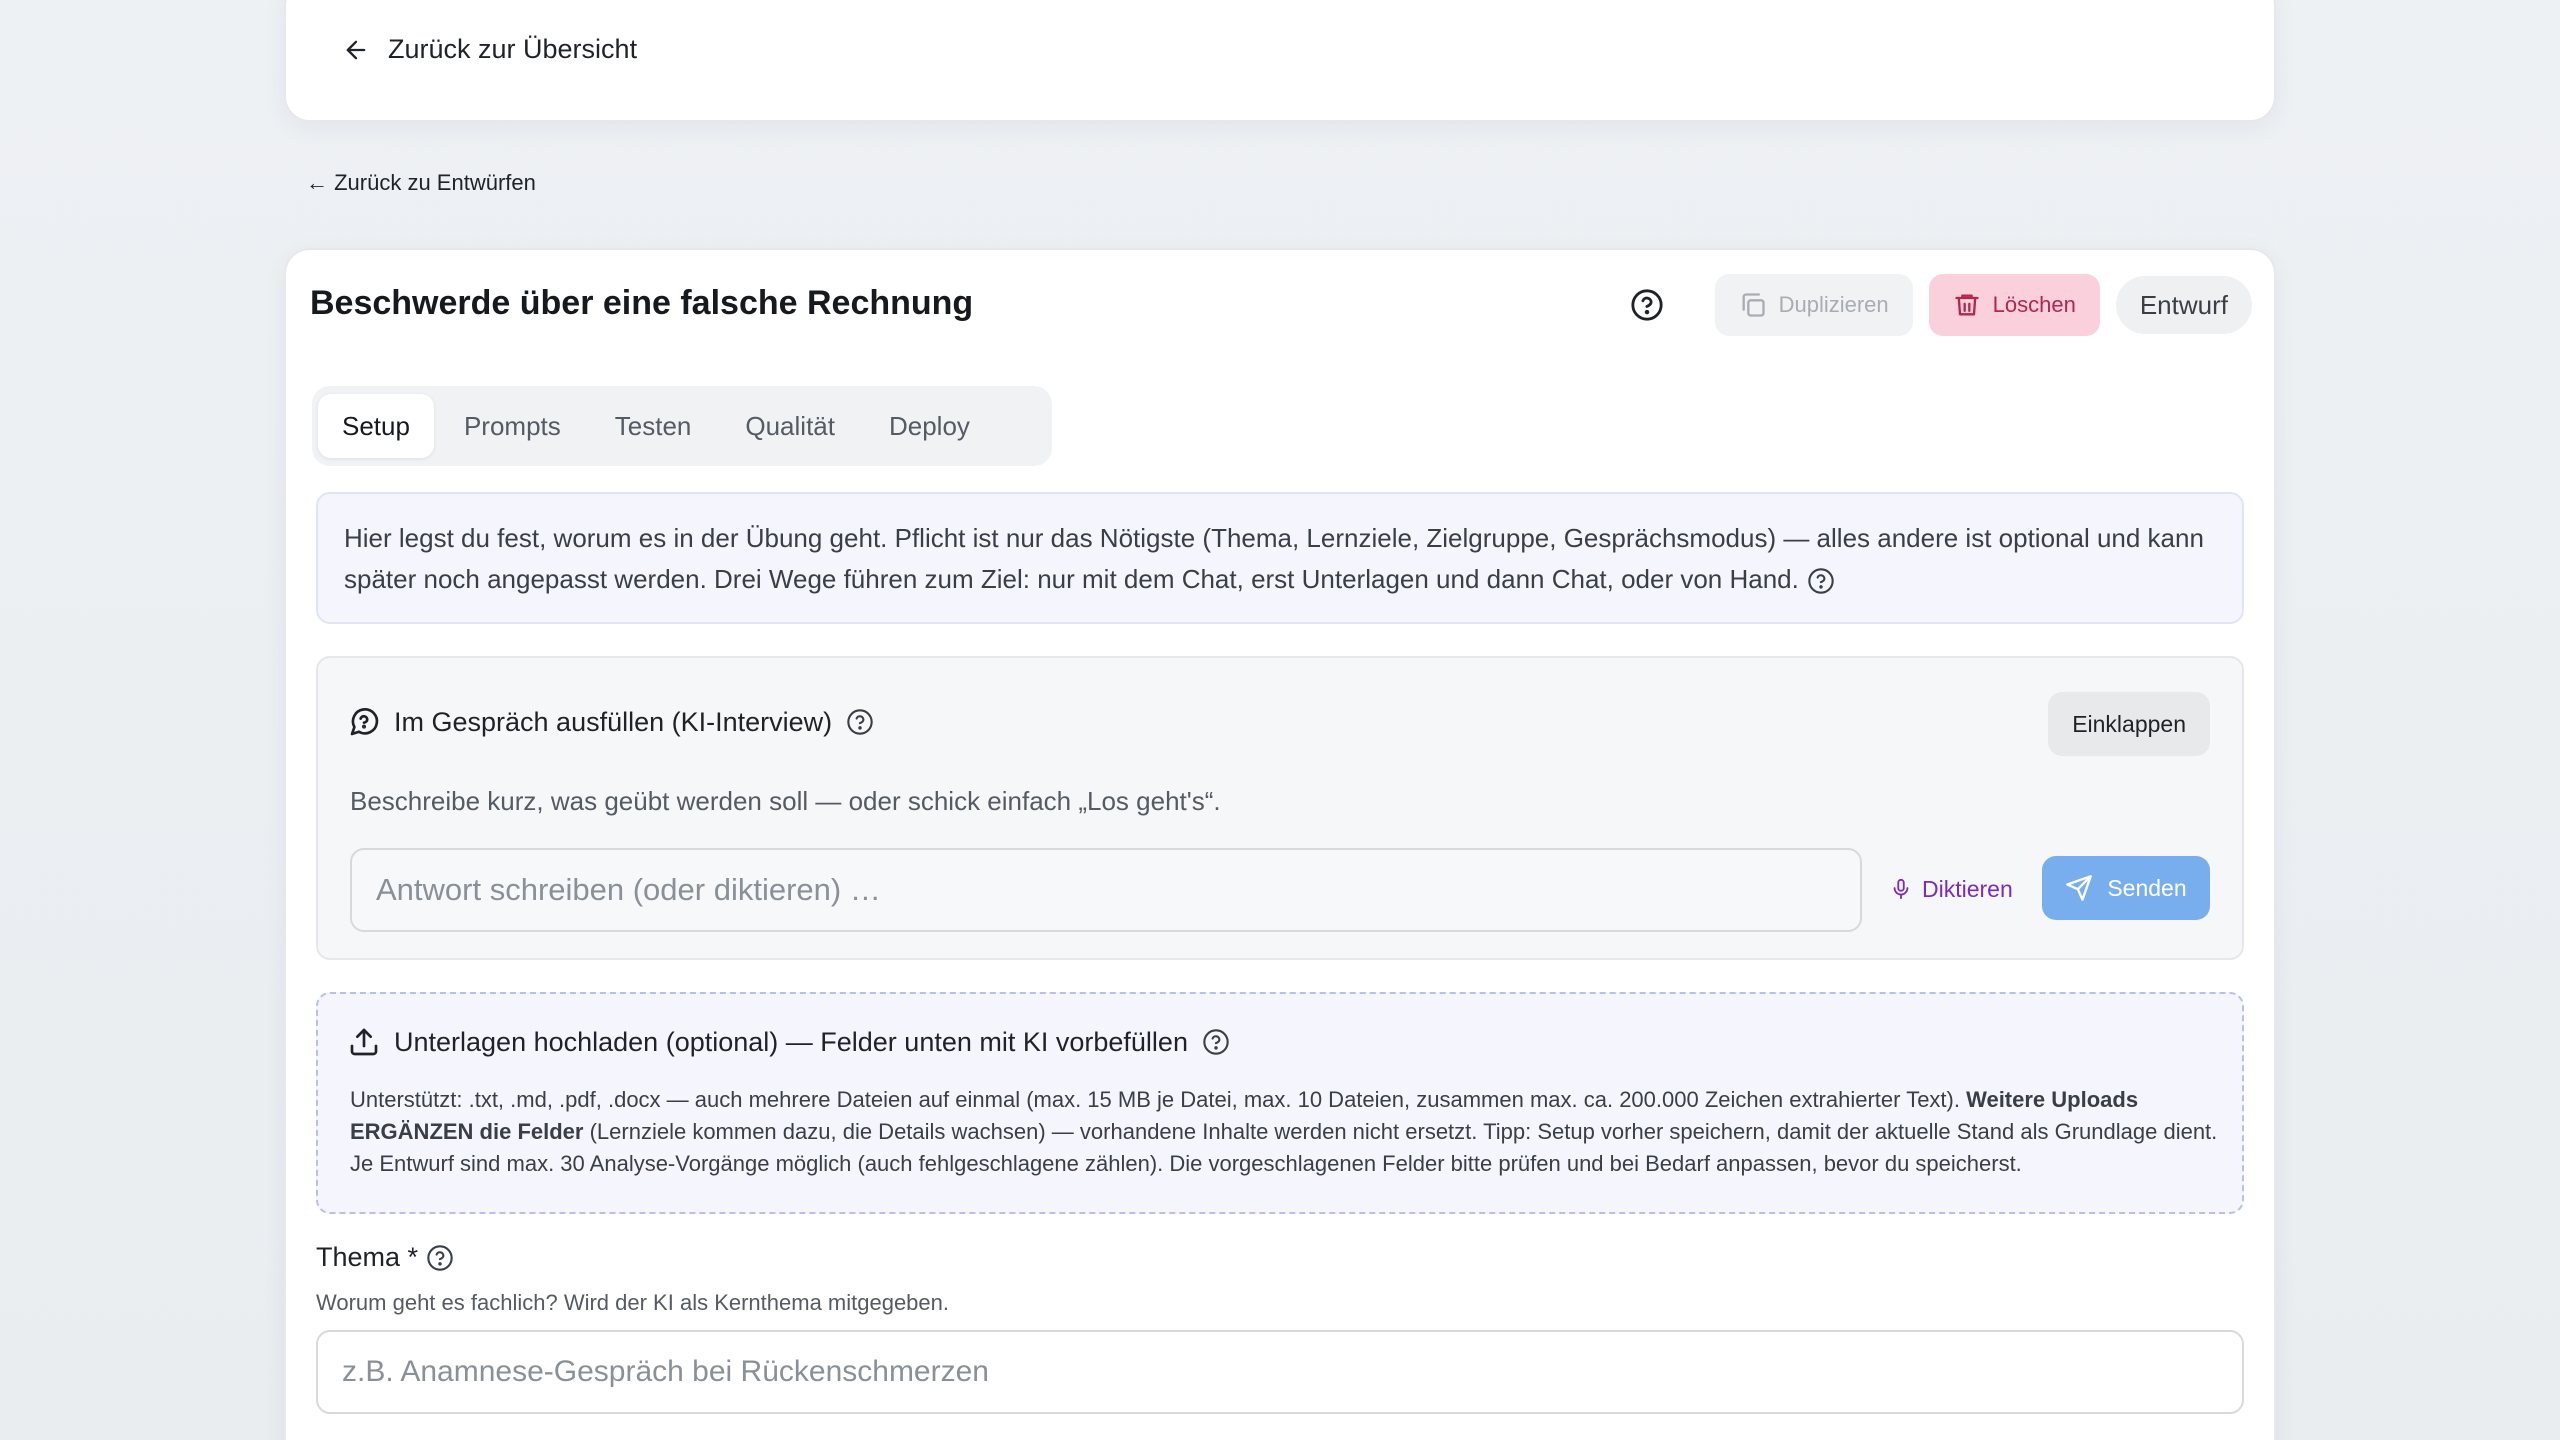  I want to click on thema-label-text: Thema *, so click(367, 1257).